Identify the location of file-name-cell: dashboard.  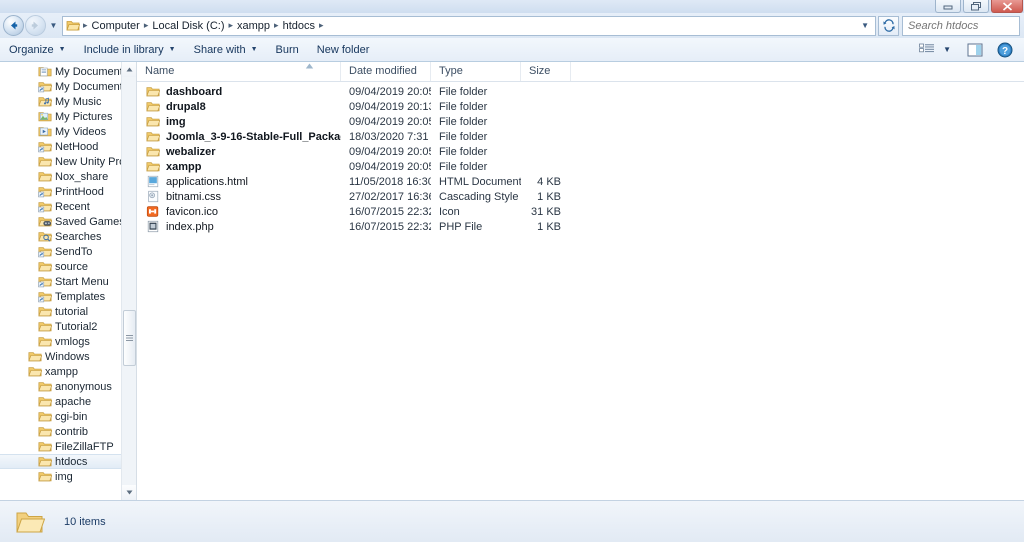
(239, 91).